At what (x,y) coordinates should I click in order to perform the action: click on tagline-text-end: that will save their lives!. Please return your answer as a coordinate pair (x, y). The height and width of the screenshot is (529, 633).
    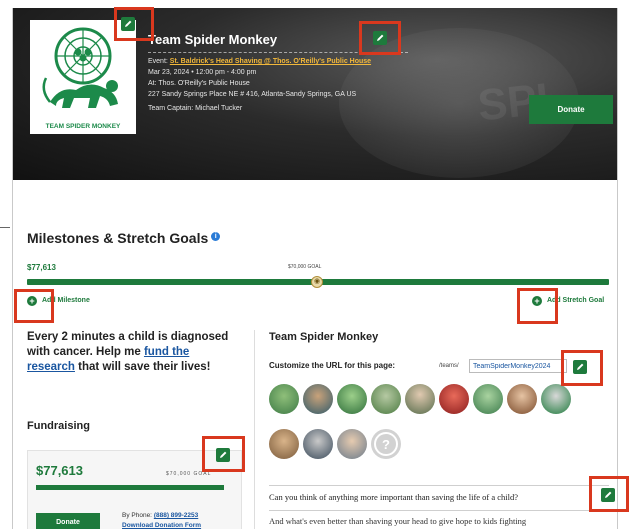
    Looking at the image, I should click on (142, 367).